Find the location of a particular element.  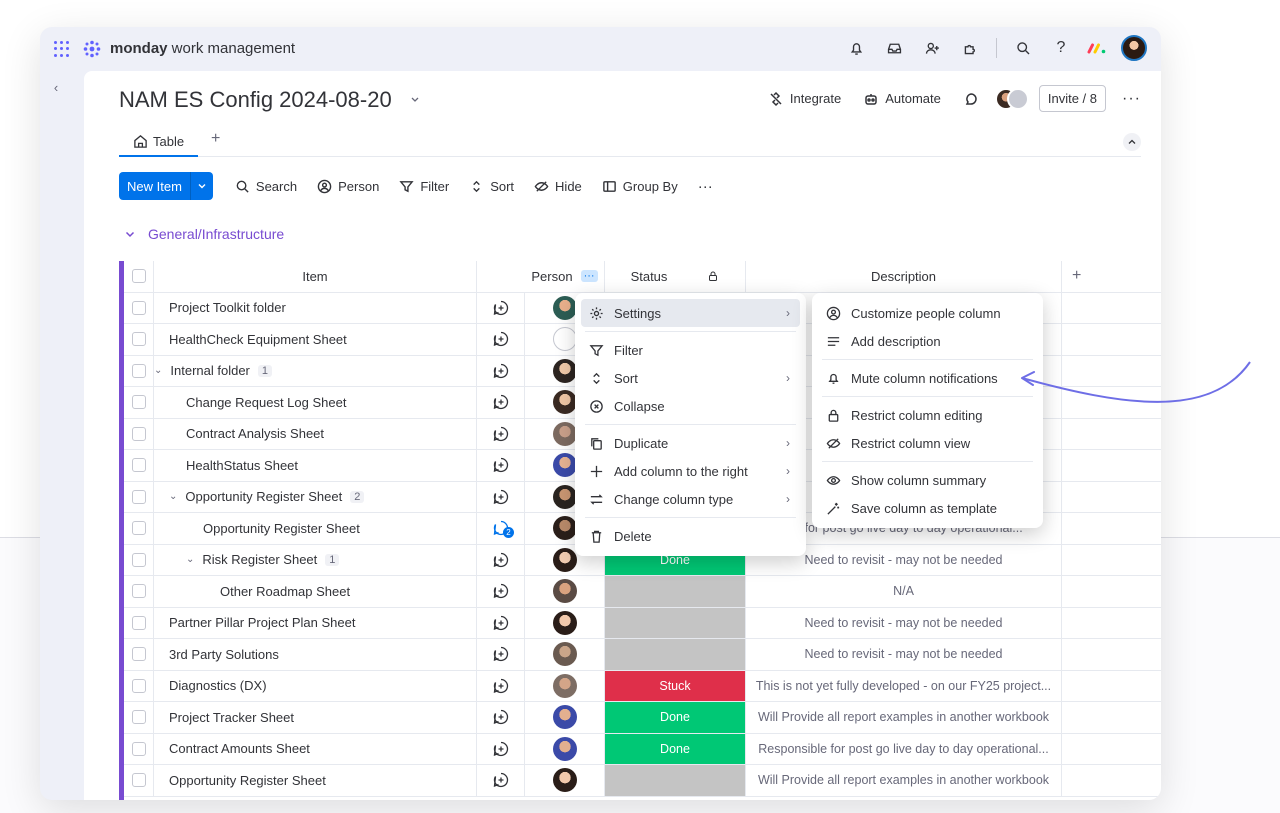

menu-settings: Settings › is located at coordinates (690, 313).